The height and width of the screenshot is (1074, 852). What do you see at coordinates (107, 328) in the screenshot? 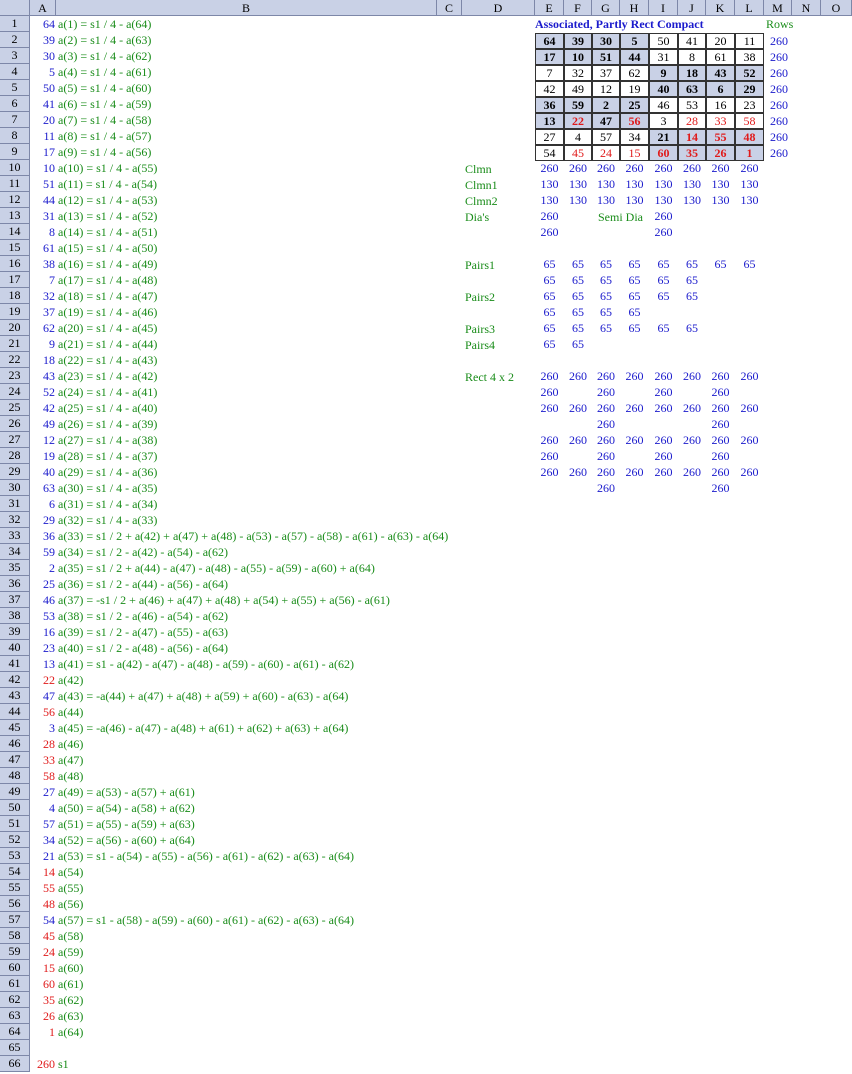
I see `cell-b20: a(20) = s1 / 4 - a(45)` at bounding box center [107, 328].